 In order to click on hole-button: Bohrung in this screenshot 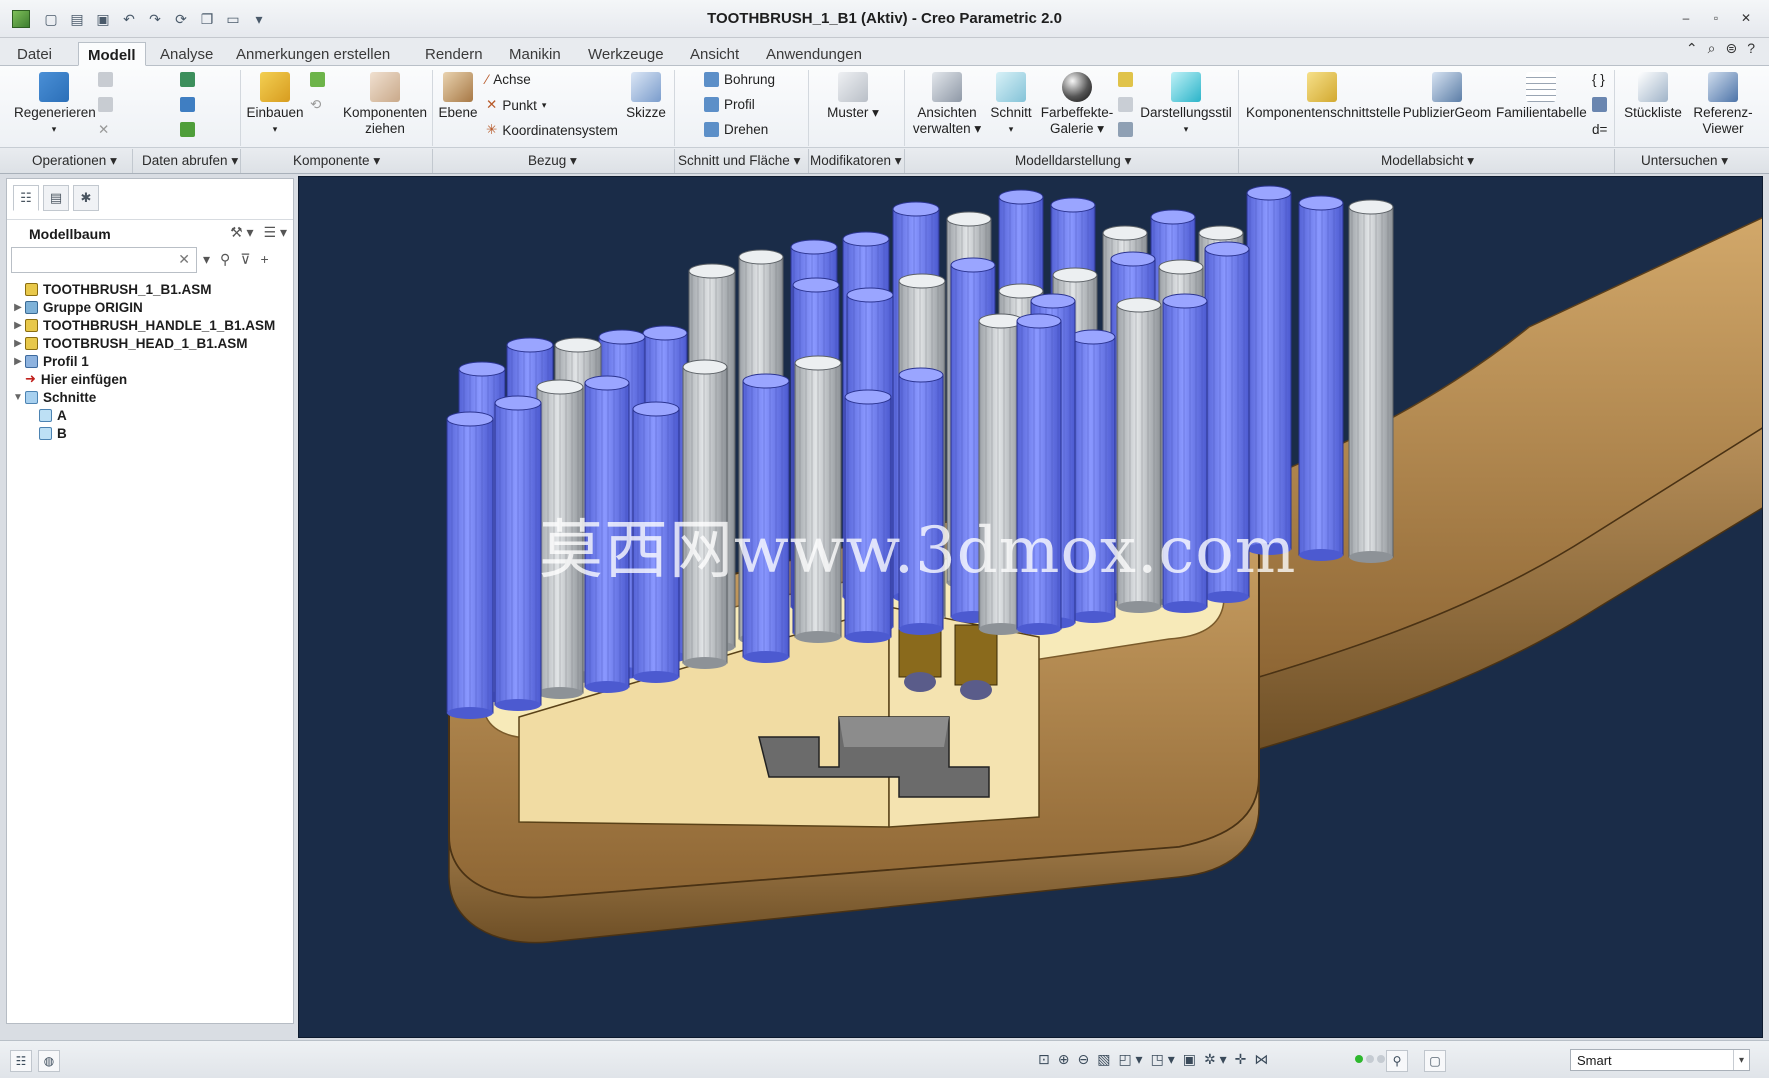, I will do `click(739, 79)`.